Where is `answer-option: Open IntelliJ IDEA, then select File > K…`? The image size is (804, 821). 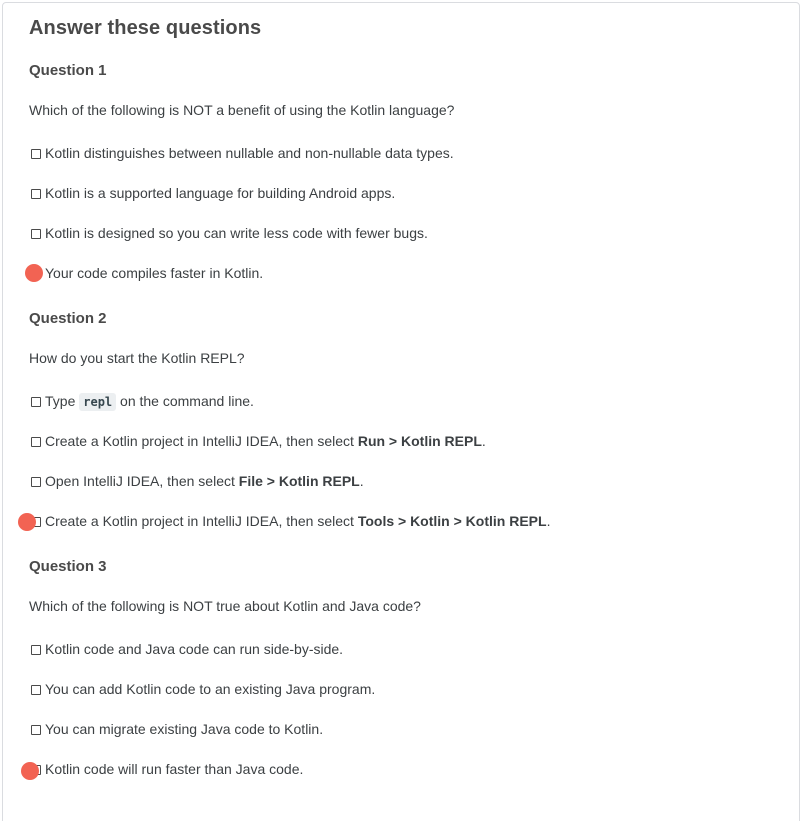
answer-option: Open IntelliJ IDEA, then select File > K… is located at coordinates (196, 481).